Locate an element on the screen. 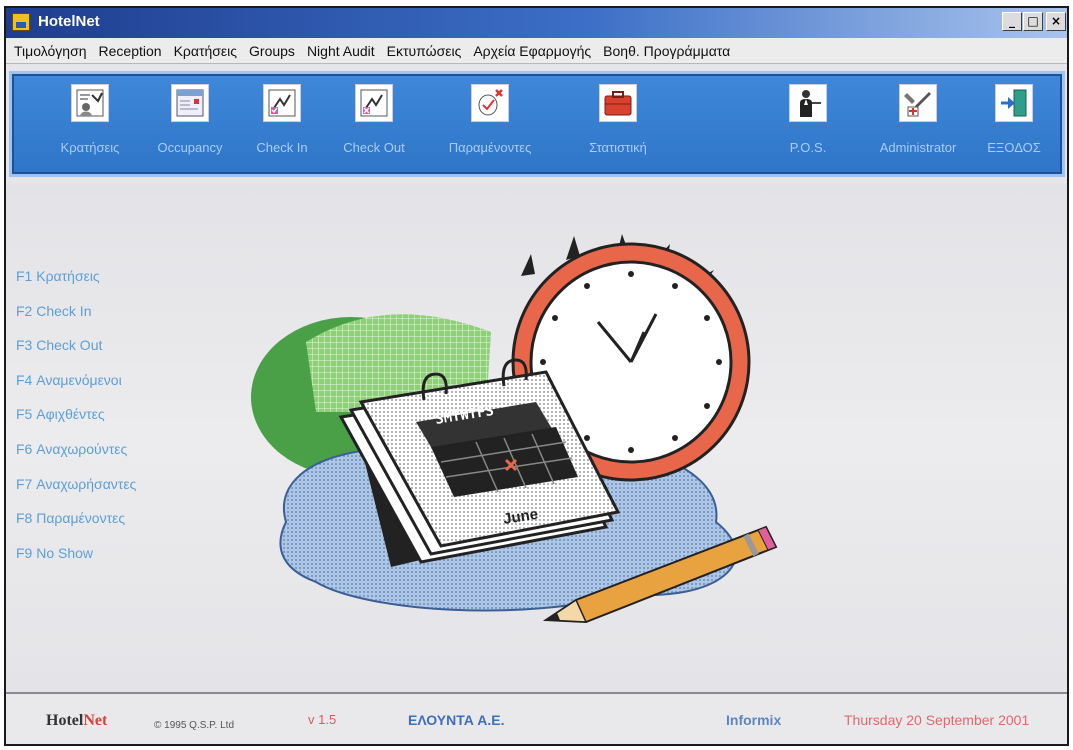  main-toolbar: Κρατήσεις Occupancy Check In Check Out Π is located at coordinates (537, 124).